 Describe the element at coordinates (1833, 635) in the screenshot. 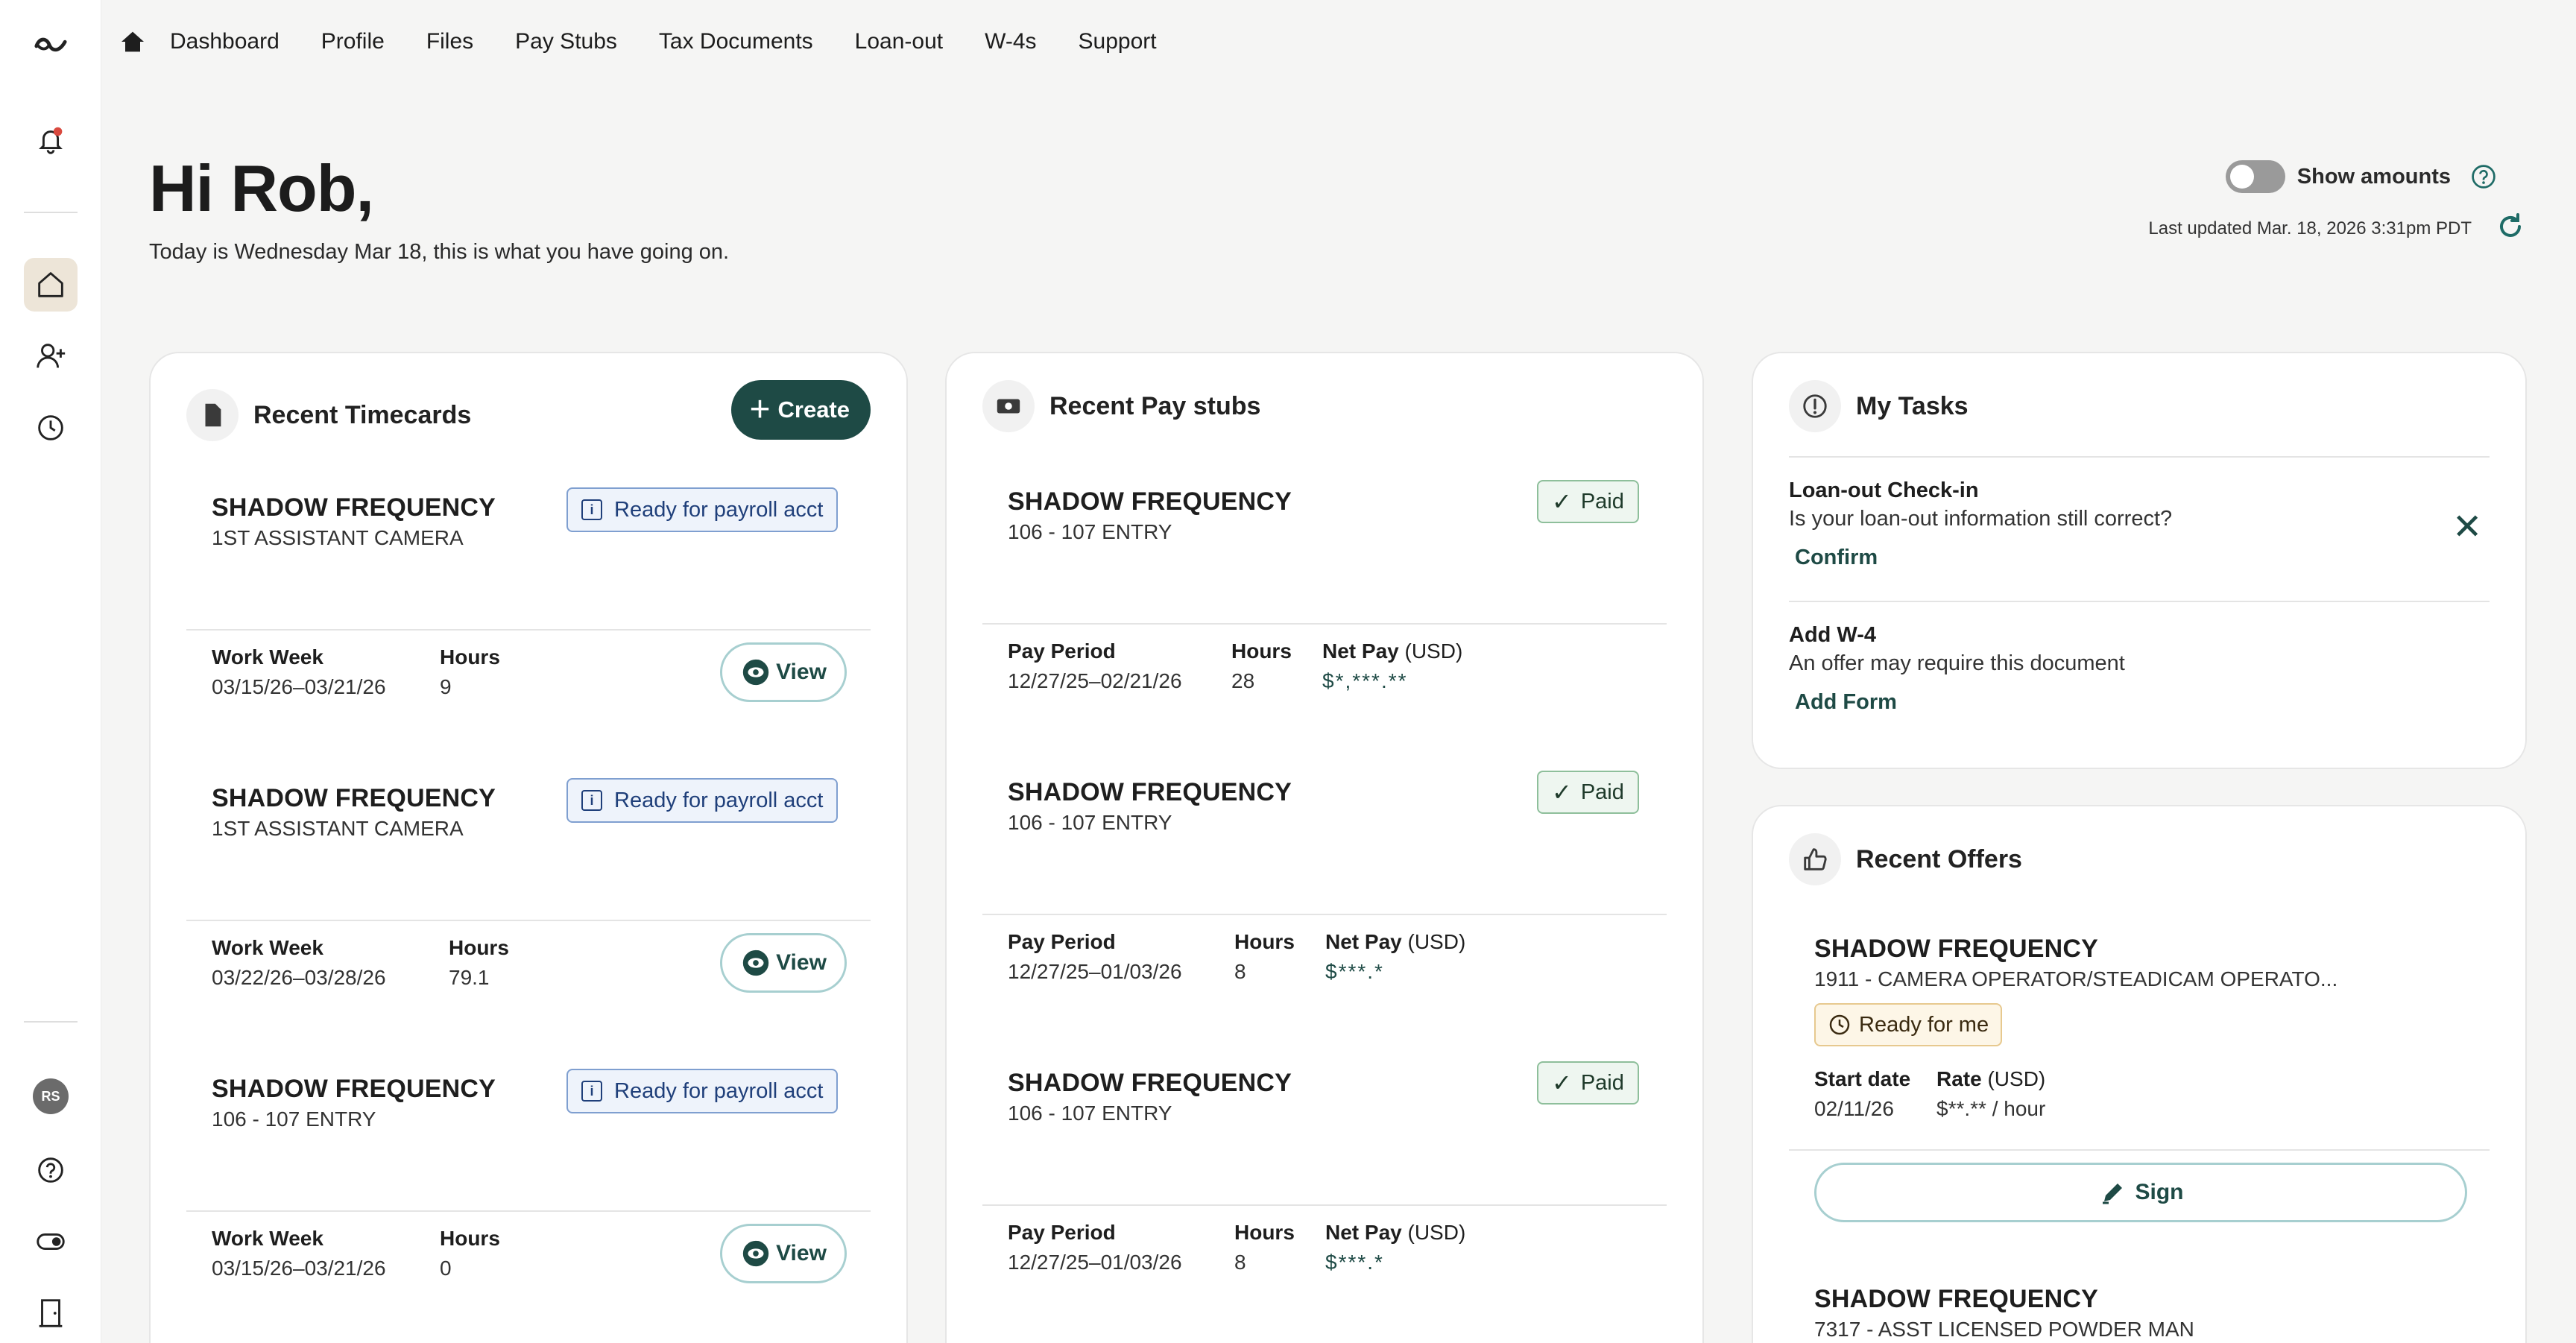

I see `task-title: Add W-4` at that location.